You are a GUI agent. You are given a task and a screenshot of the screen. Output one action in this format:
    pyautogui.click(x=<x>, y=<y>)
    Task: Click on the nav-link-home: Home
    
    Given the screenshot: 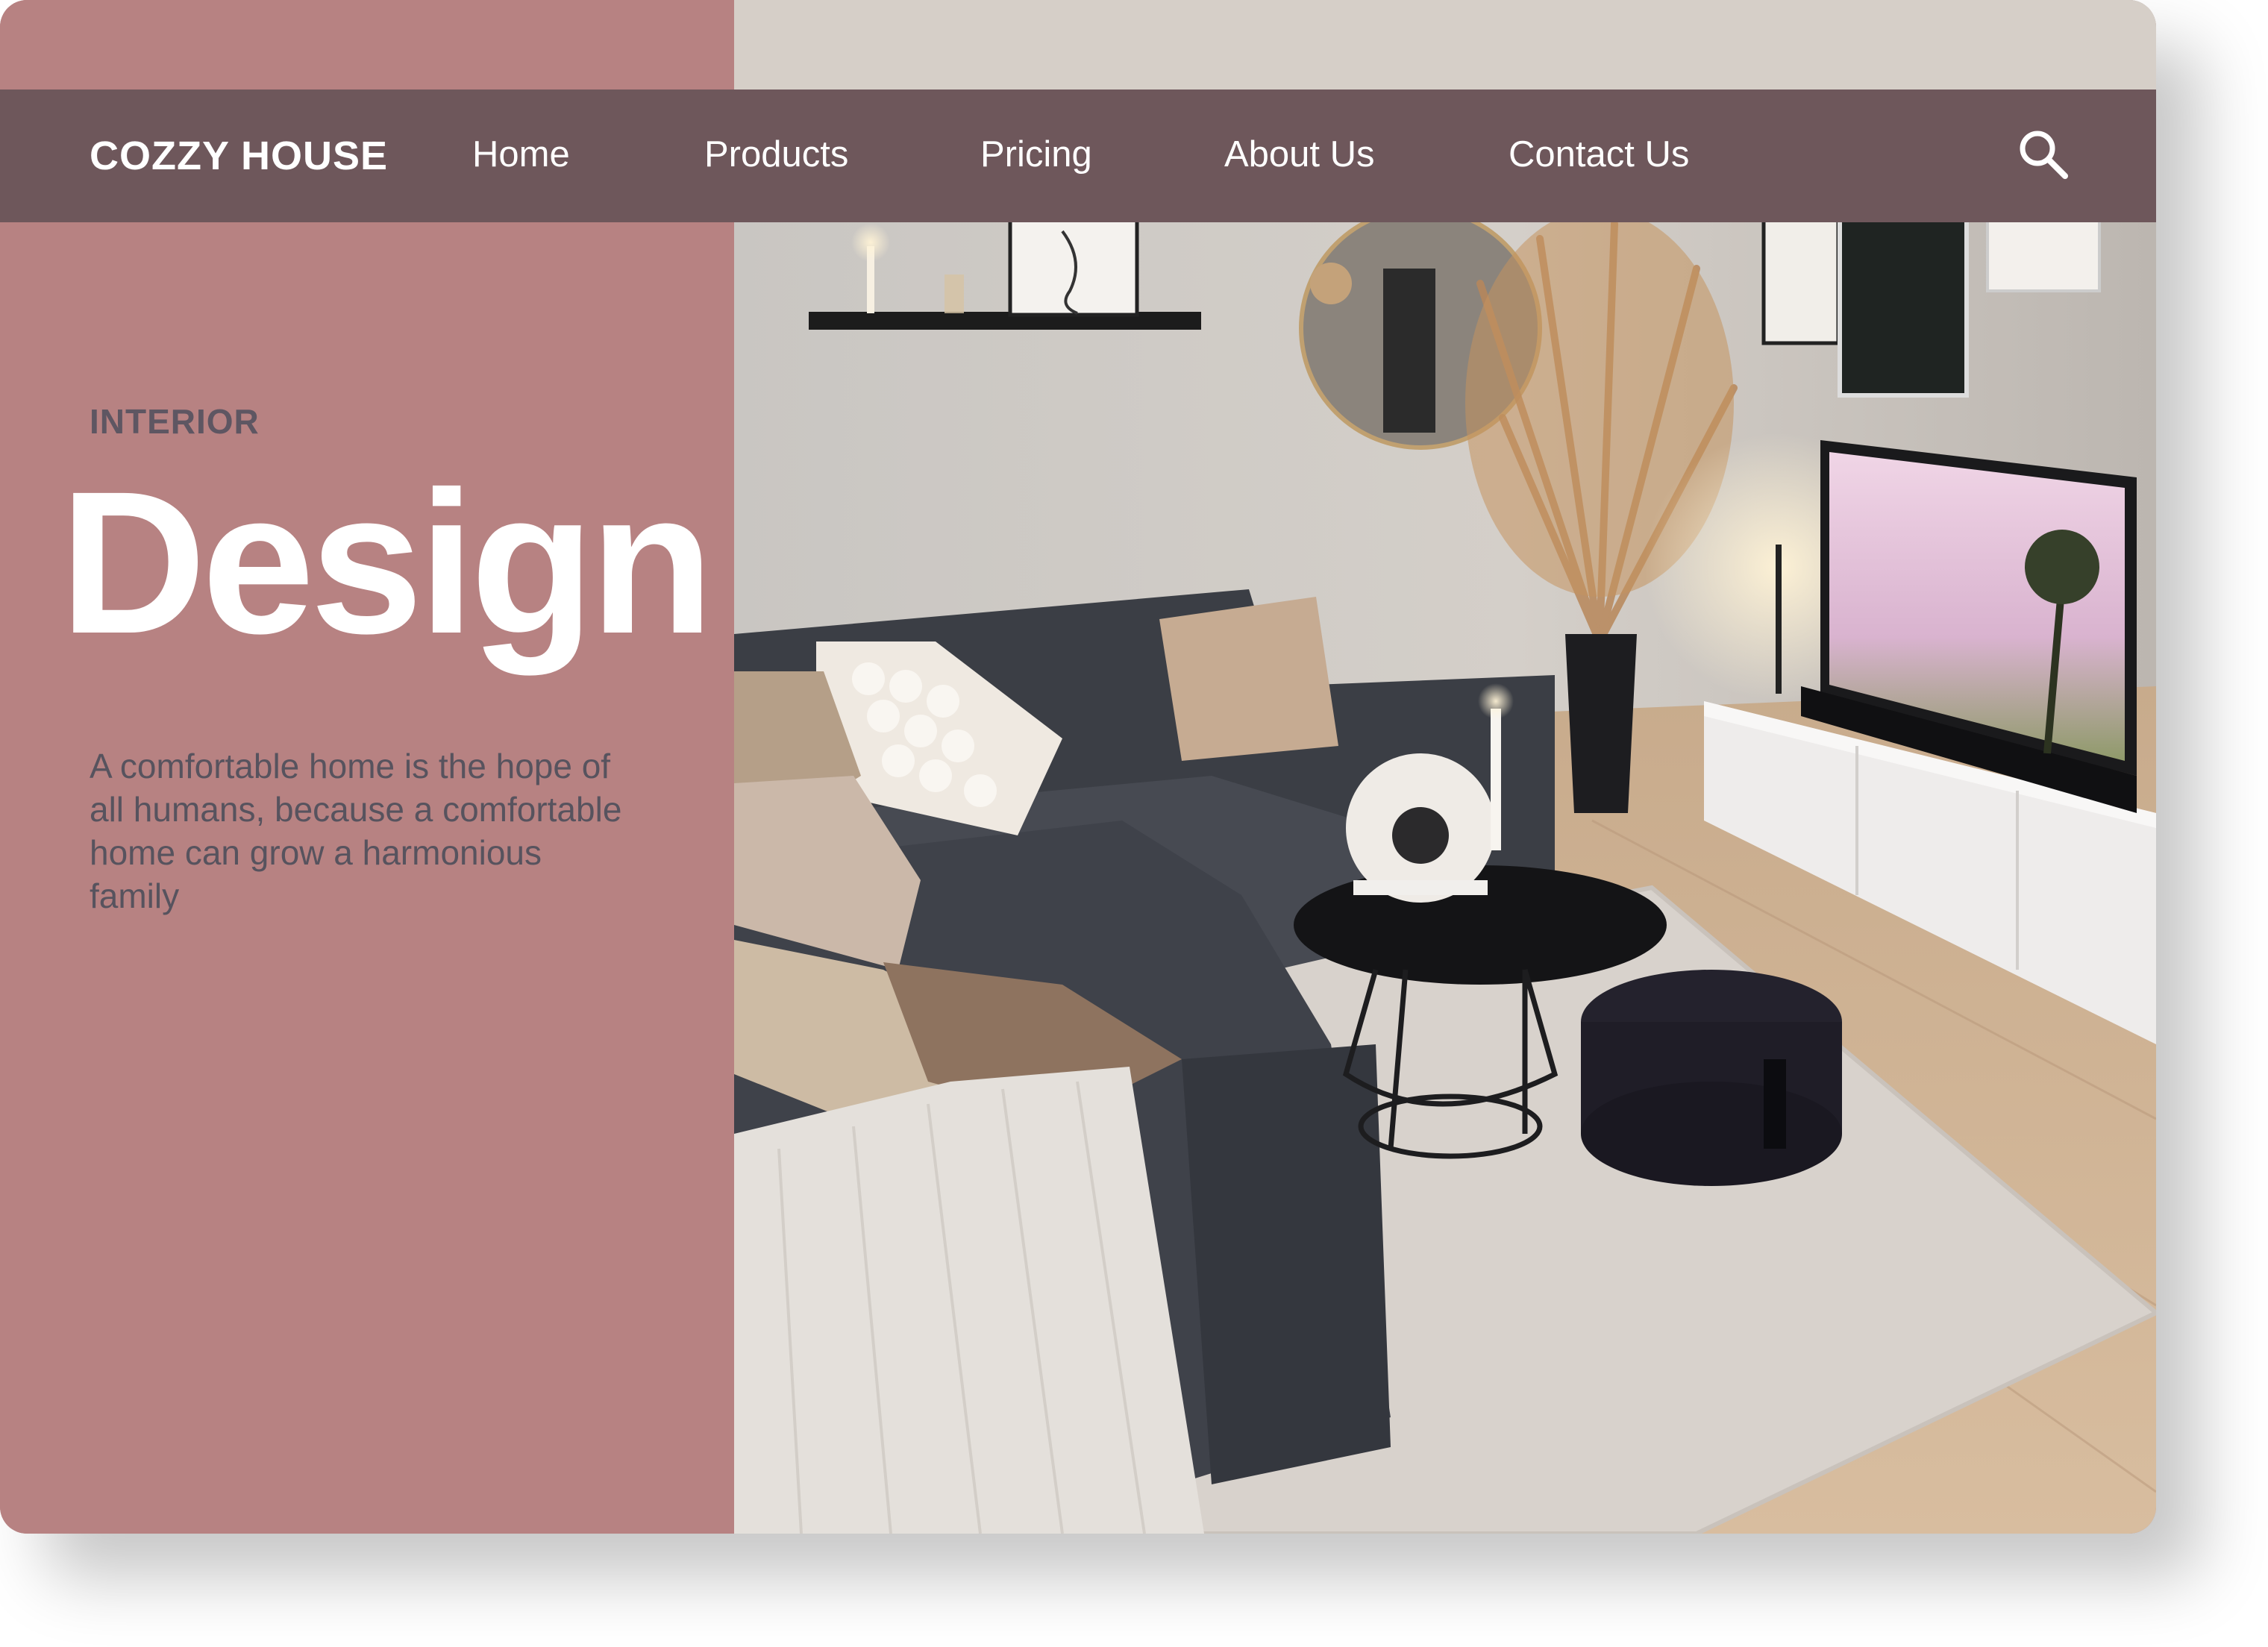 What is the action you would take?
    pyautogui.click(x=521, y=156)
    